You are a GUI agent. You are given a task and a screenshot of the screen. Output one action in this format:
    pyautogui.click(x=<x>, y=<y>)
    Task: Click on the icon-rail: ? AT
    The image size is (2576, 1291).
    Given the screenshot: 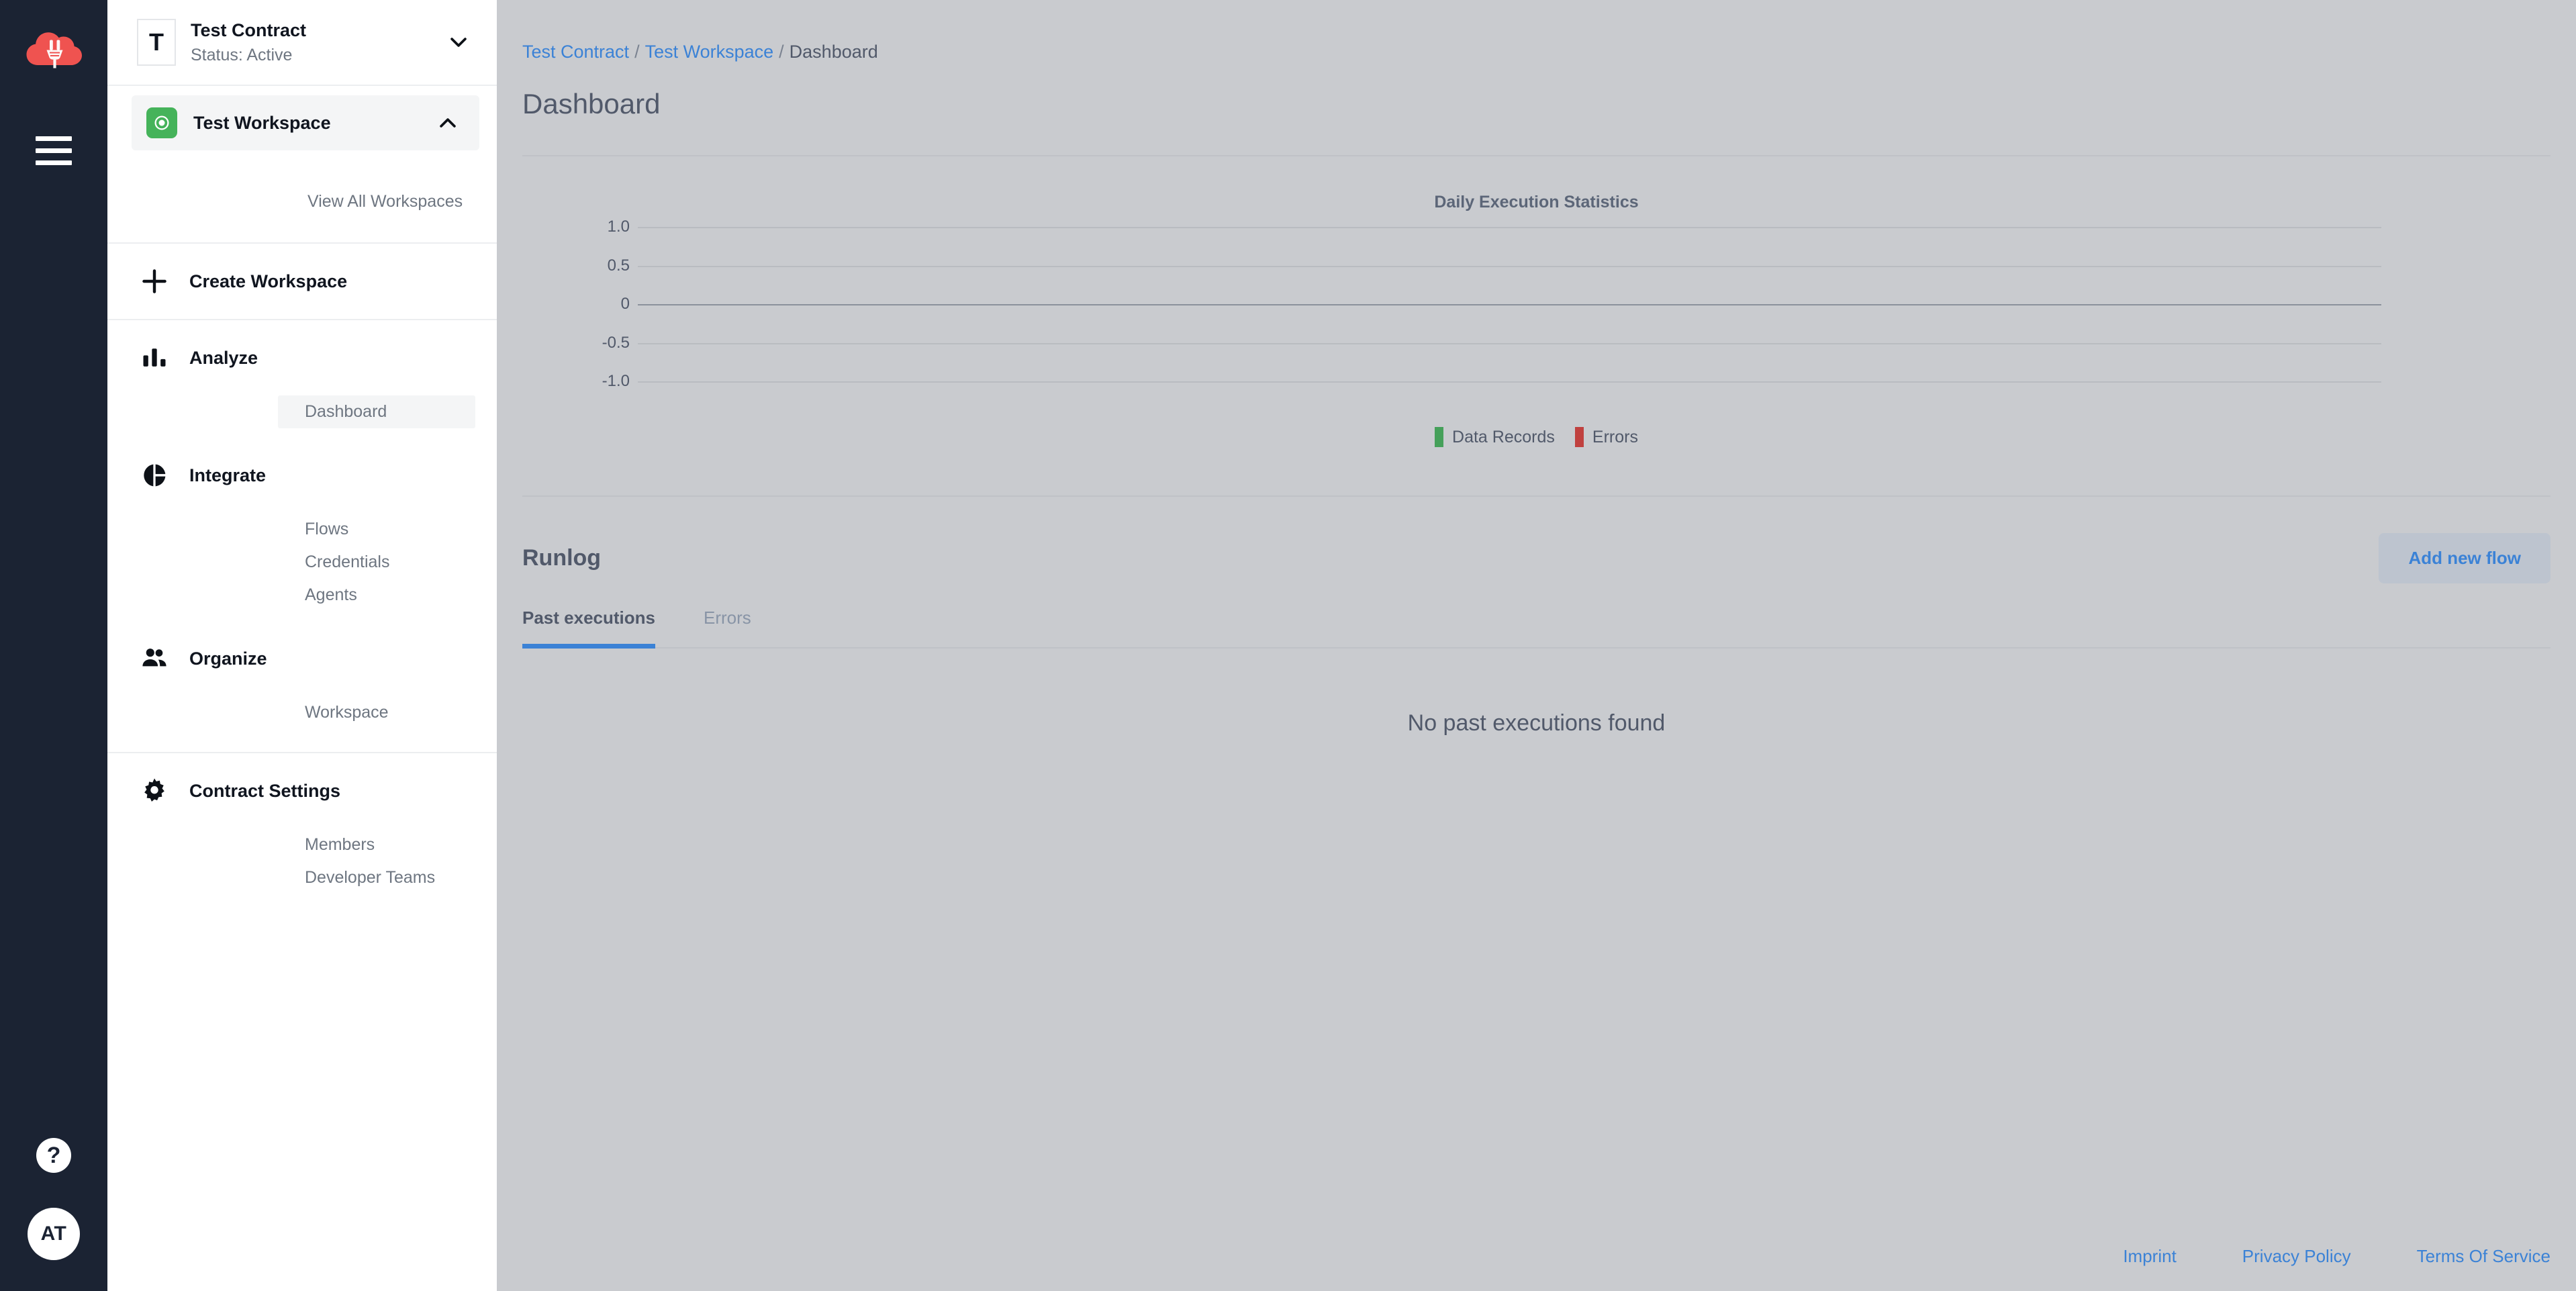 What is the action you would take?
    pyautogui.click(x=54, y=645)
    